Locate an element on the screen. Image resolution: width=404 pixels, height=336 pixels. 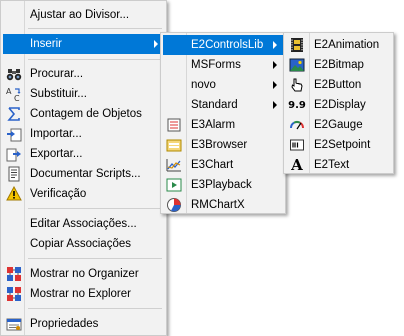
submenu-item-e3playback: E3Playback is located at coordinates (223, 185).